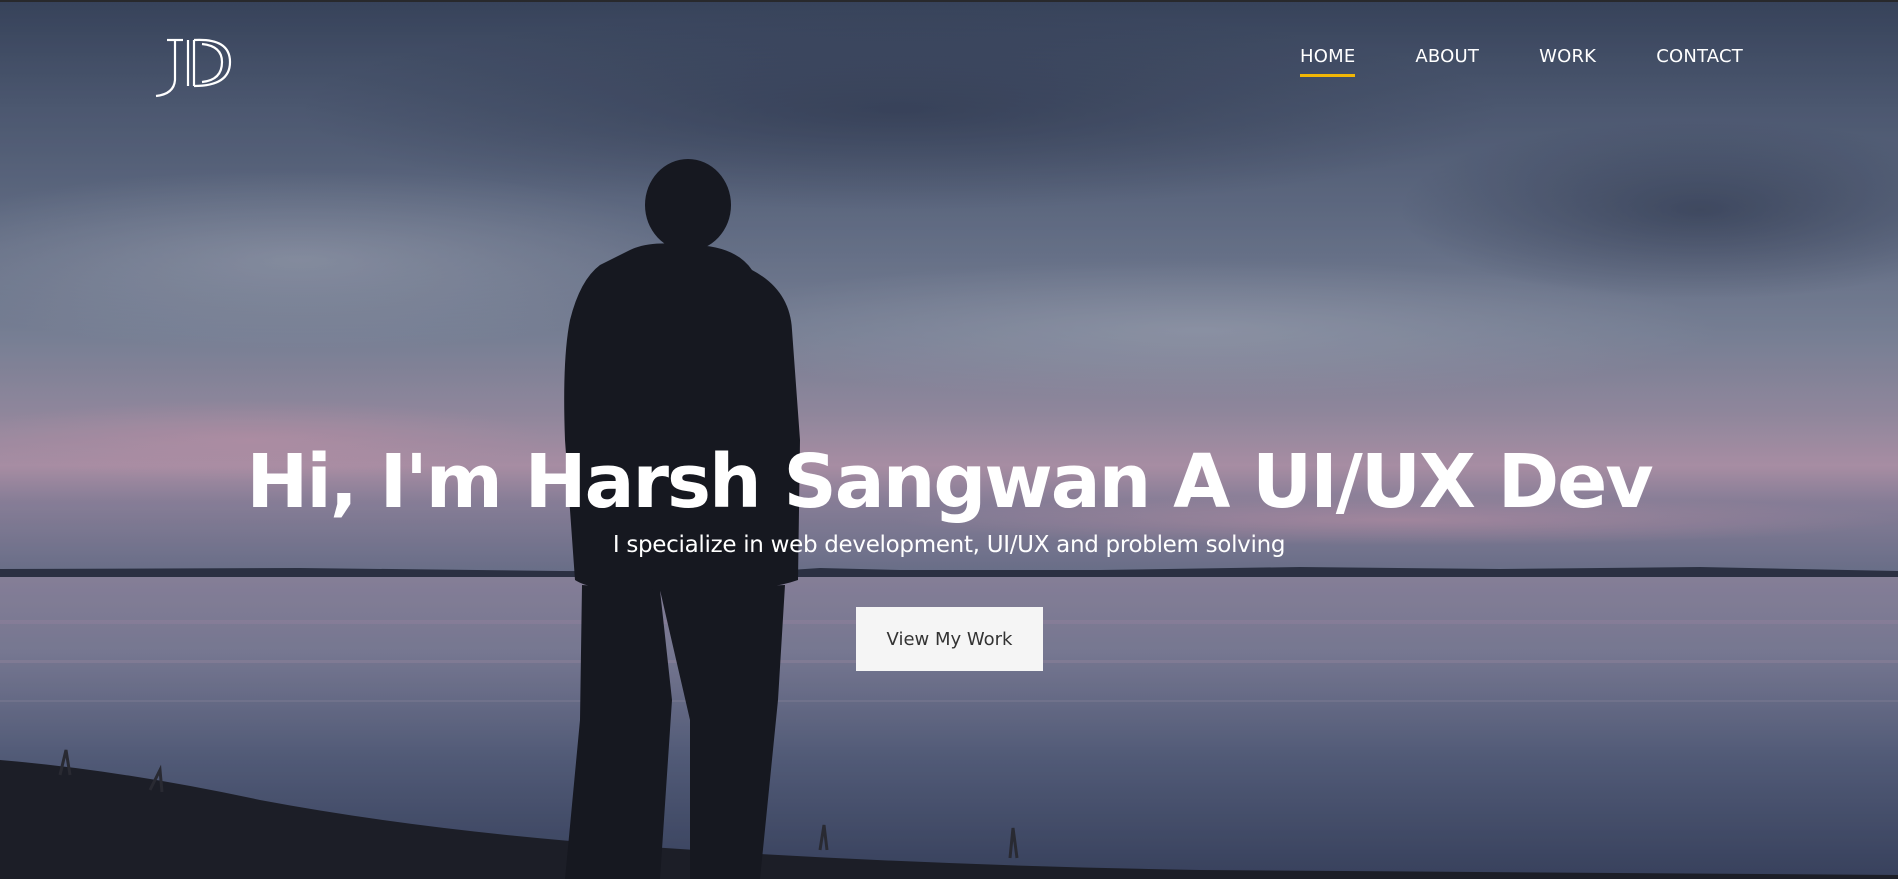 The width and height of the screenshot is (1898, 879). Describe the element at coordinates (1328, 61) in the screenshot. I see `nav-home: HOME` at that location.